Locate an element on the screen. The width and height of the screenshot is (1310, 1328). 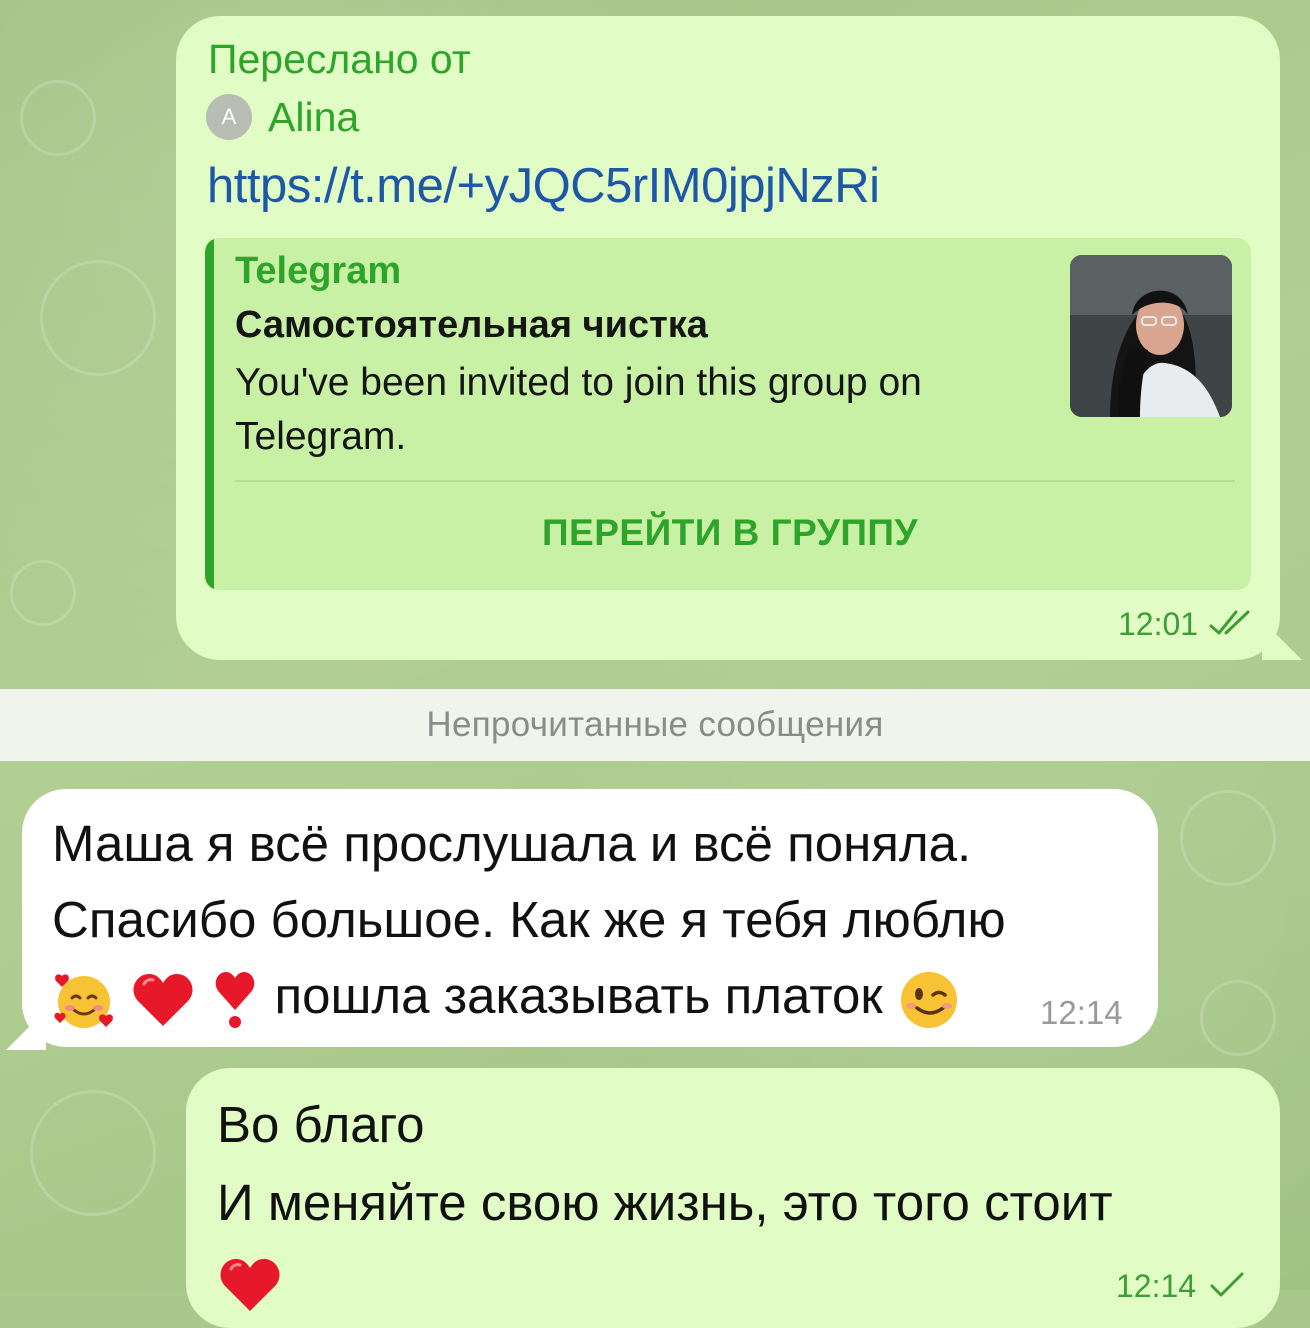
forwarded-from-label: Переслано от is located at coordinates (339, 59).